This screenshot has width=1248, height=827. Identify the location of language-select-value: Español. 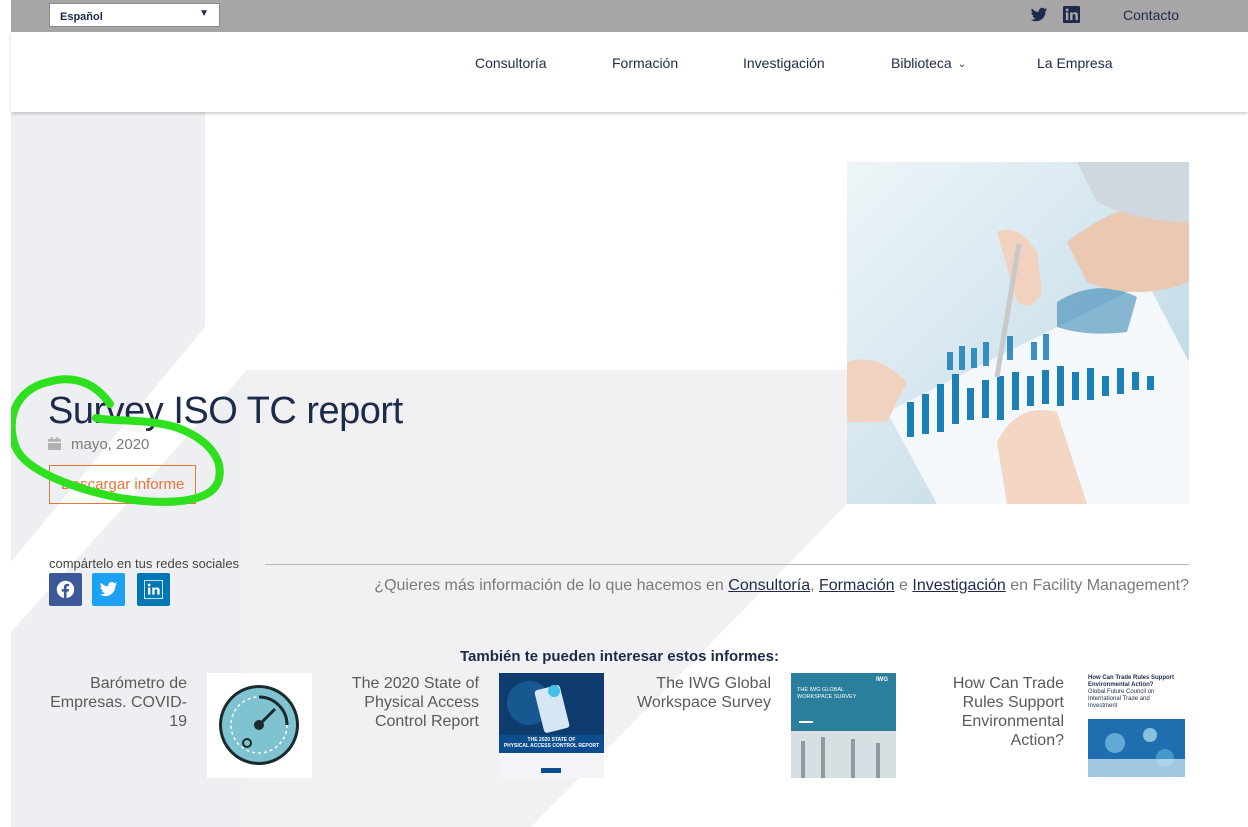
(81, 17).